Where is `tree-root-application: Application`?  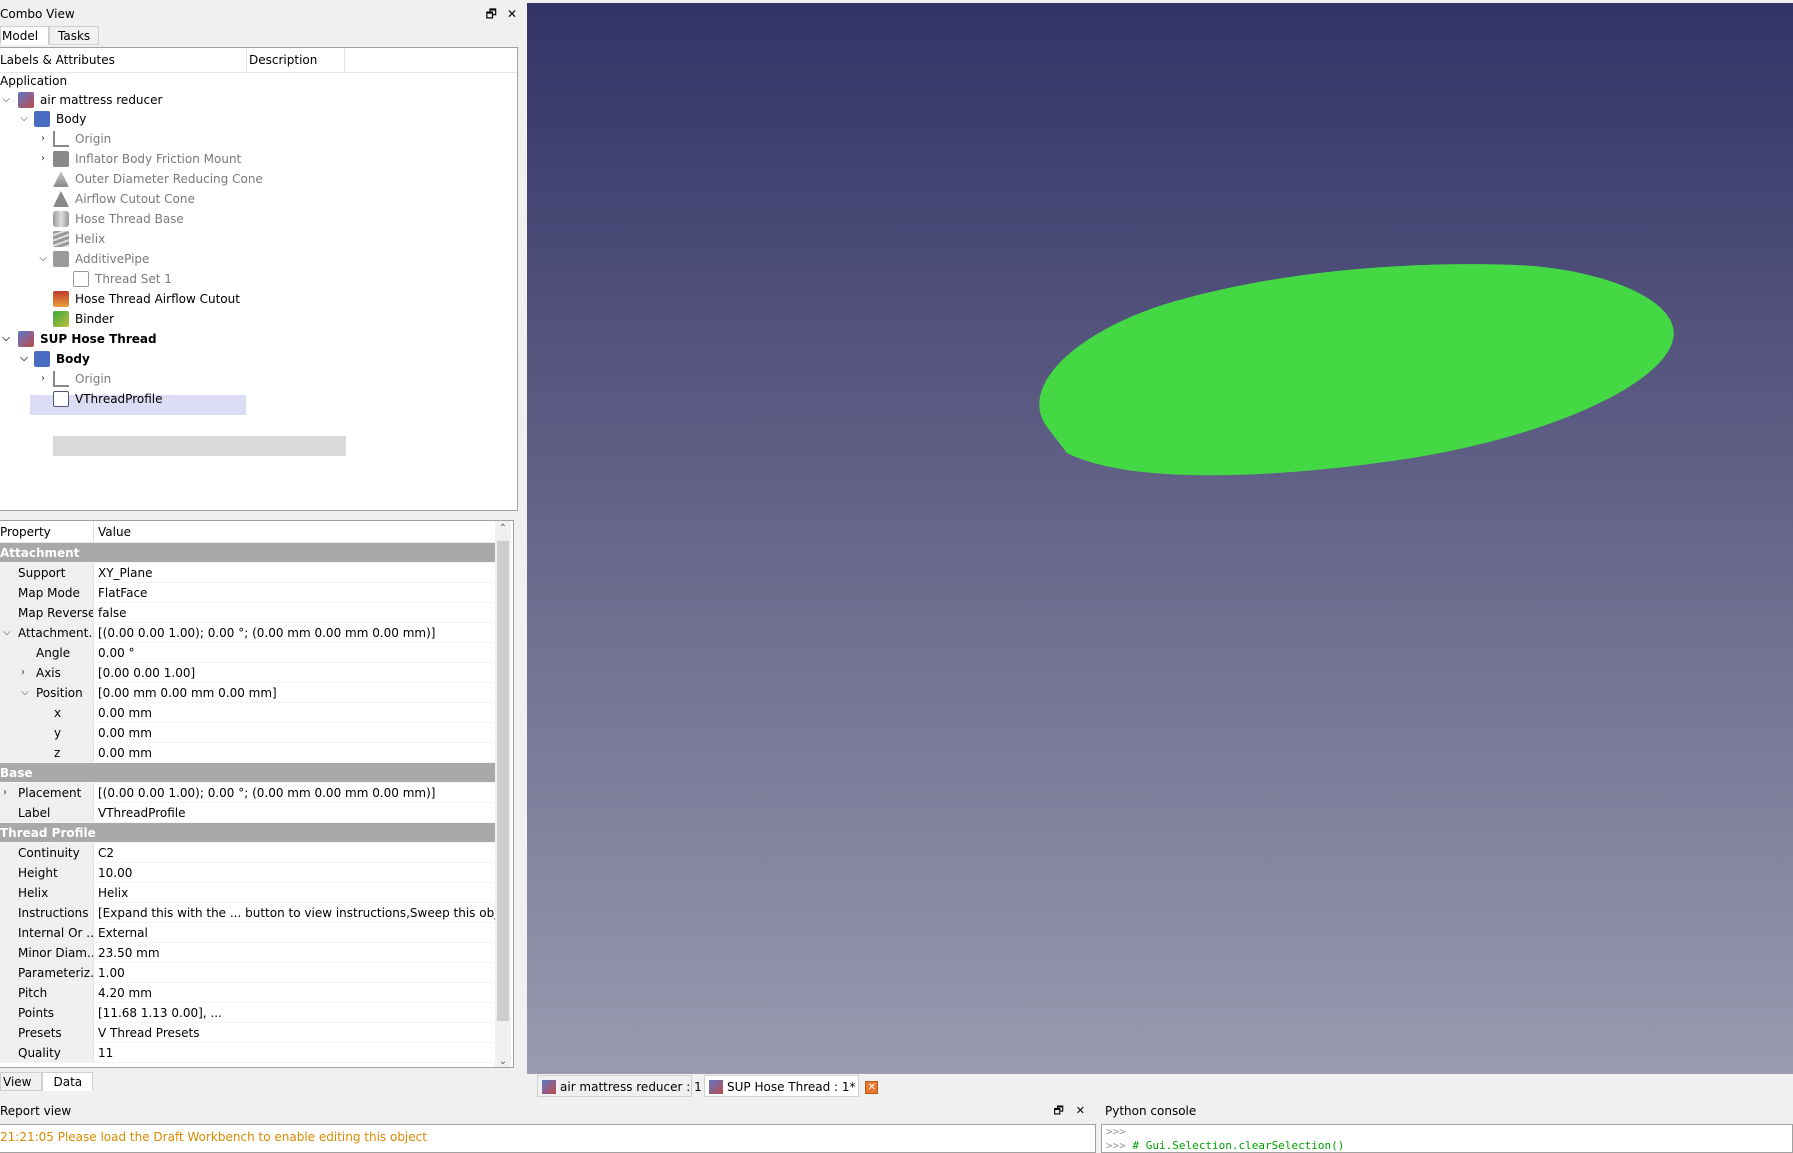 tree-root-application: Application is located at coordinates (33, 81).